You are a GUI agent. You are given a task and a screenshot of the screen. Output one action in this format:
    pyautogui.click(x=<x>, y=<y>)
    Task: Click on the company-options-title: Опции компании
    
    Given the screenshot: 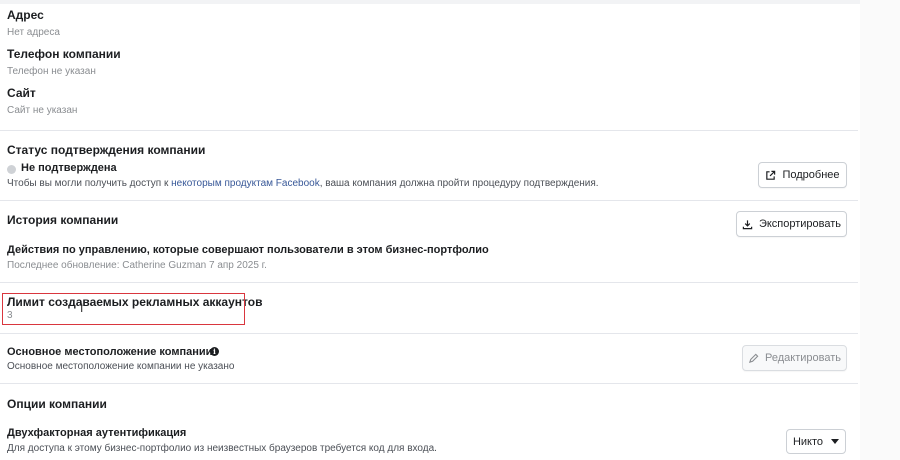 What is the action you would take?
    pyautogui.click(x=57, y=404)
    